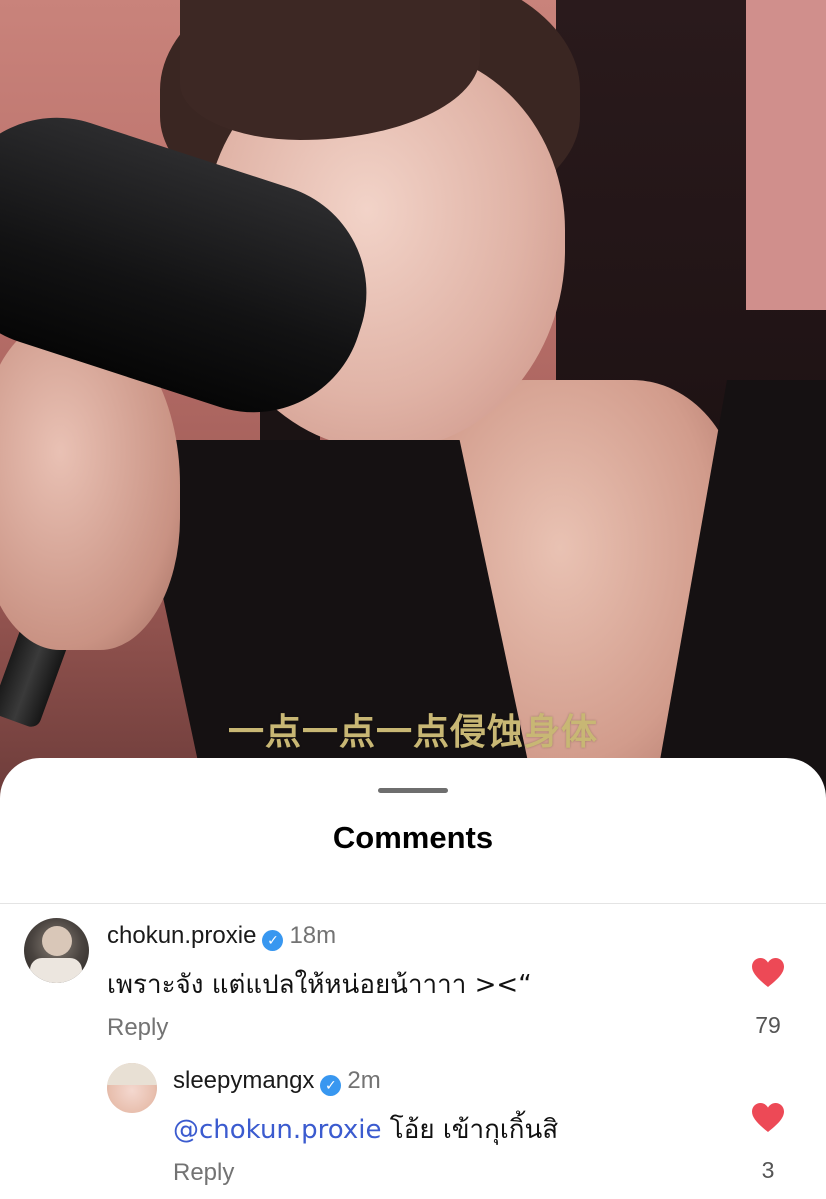 The height and width of the screenshot is (1199, 826). Describe the element at coordinates (364, 1080) in the screenshot. I see `comment-timestamp: 2m` at that location.